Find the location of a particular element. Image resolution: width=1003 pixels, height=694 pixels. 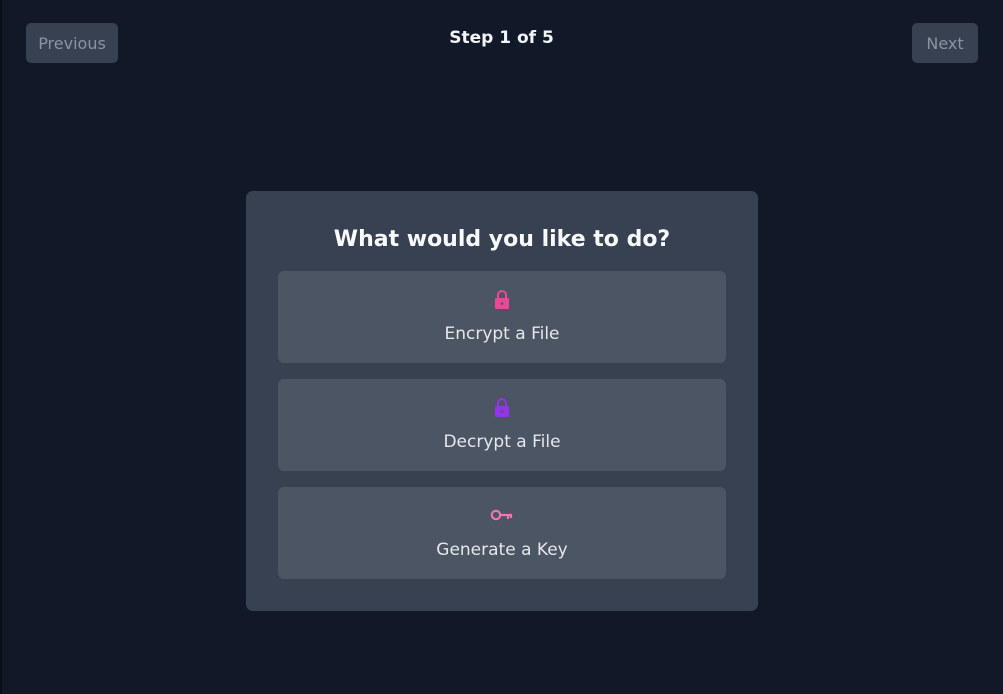

key-icon is located at coordinates (502, 515).